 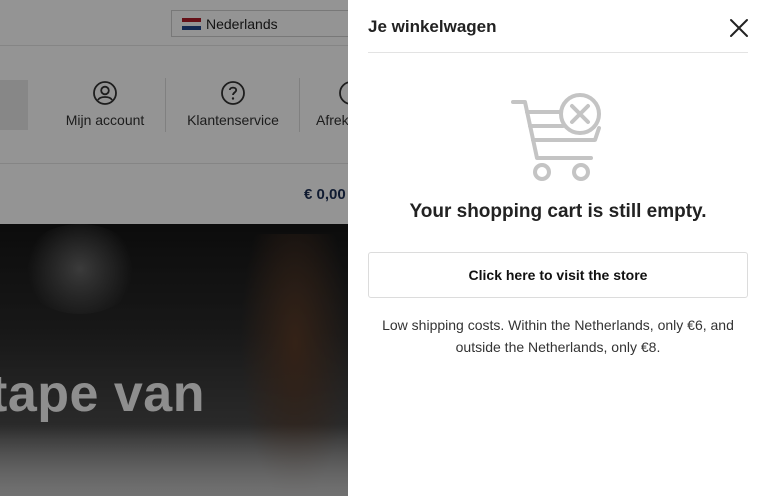 I want to click on drawer-divider, so click(x=558, y=52).